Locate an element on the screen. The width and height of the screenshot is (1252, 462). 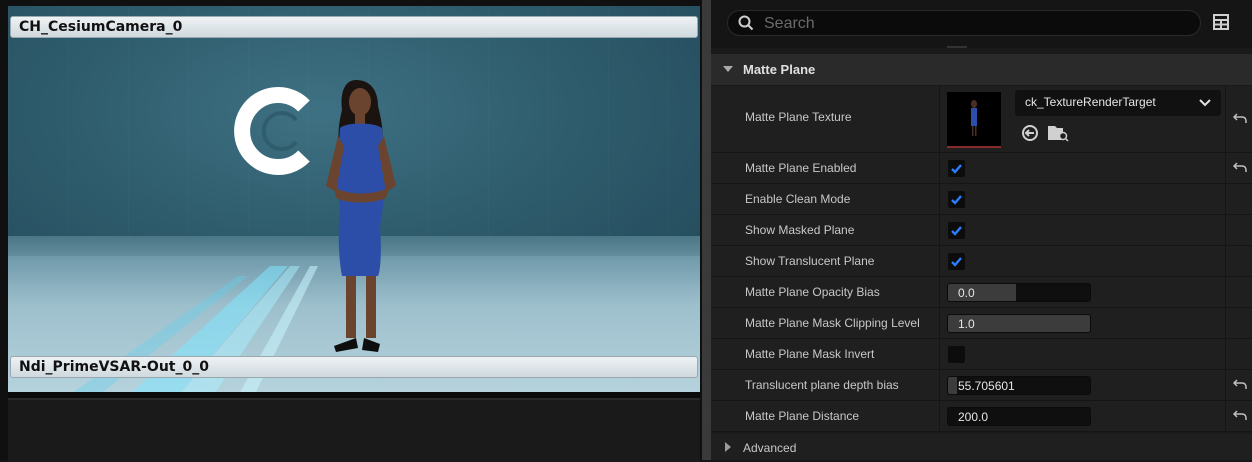
property-value: 1.0 is located at coordinates (966, 324).